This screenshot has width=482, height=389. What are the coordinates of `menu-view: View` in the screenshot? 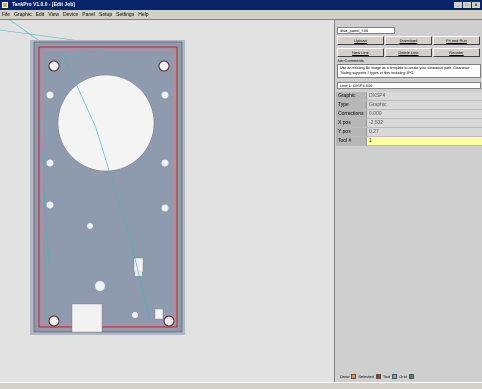 It's located at (53, 15).